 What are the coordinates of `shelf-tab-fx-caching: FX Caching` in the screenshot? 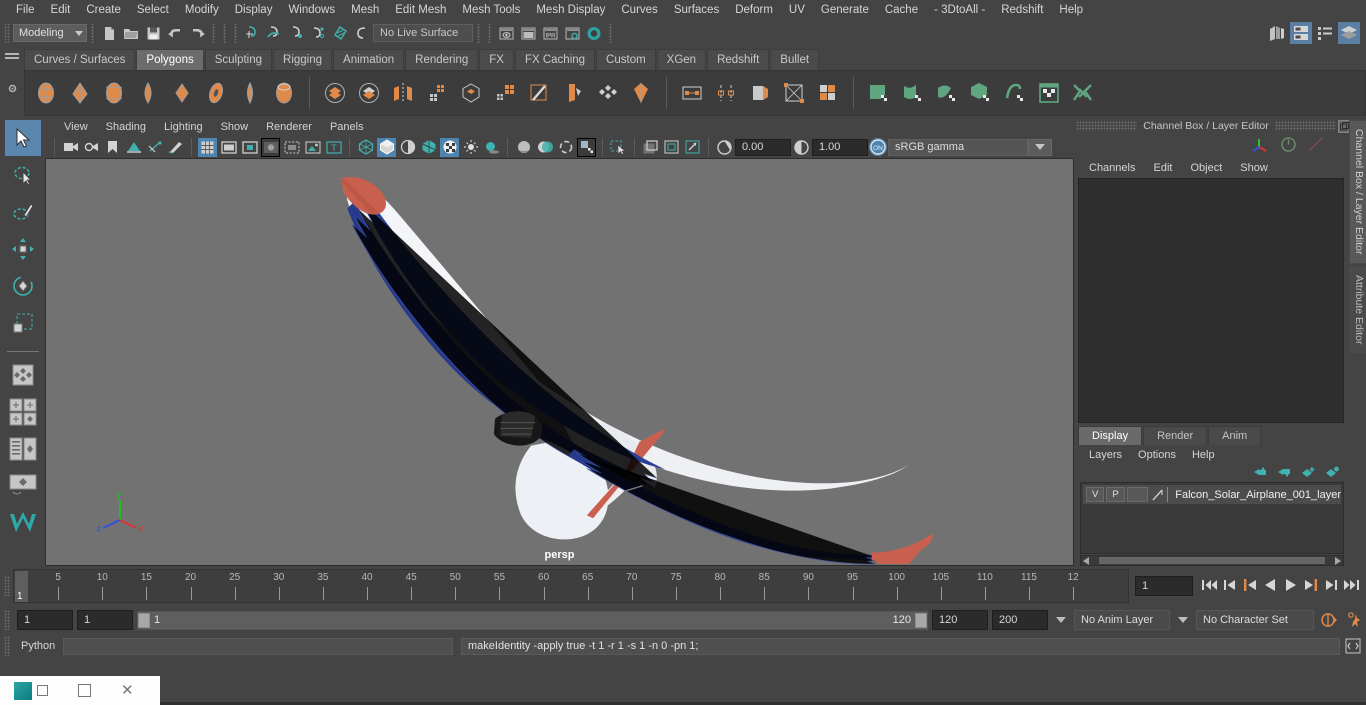 It's located at (555, 59).